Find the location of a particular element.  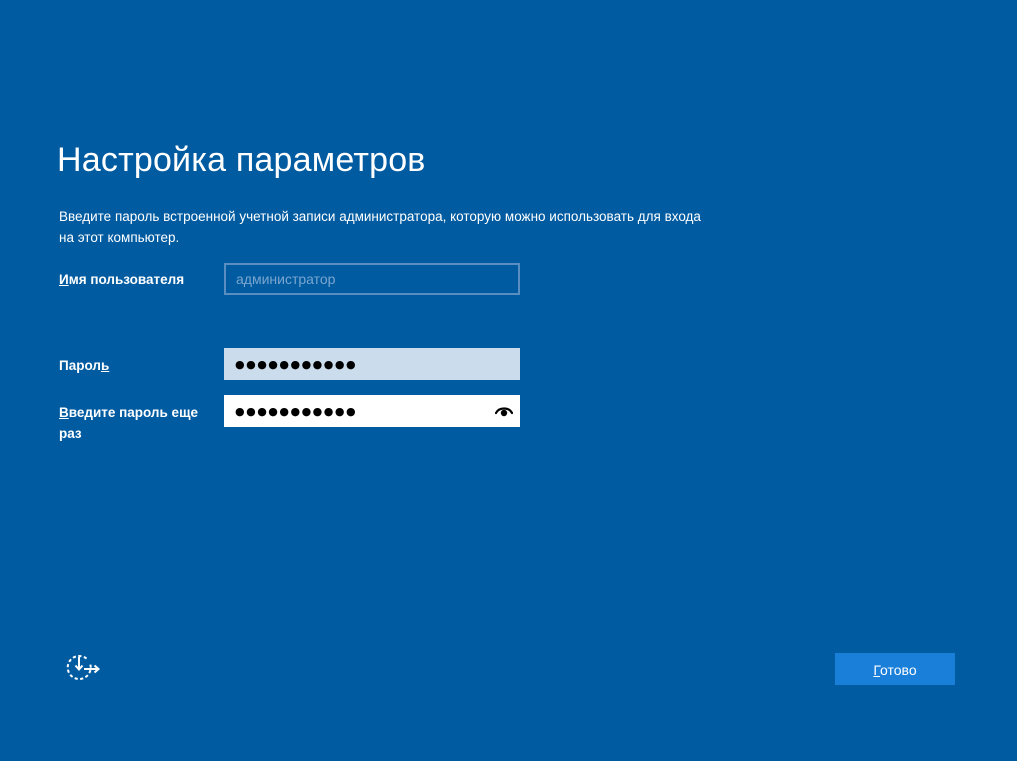

confirm-password-label-text: ведите пароль еще раз is located at coordinates (128, 423).